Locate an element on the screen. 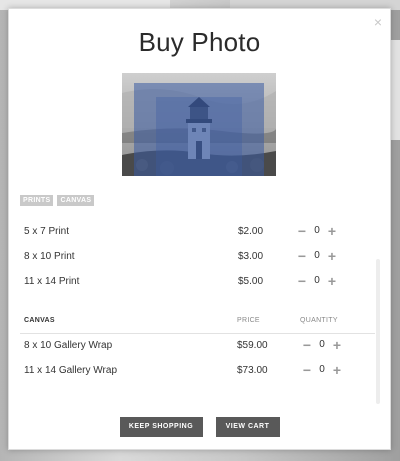 The height and width of the screenshot is (461, 400). lighthouse-photo-icon is located at coordinates (199, 124).